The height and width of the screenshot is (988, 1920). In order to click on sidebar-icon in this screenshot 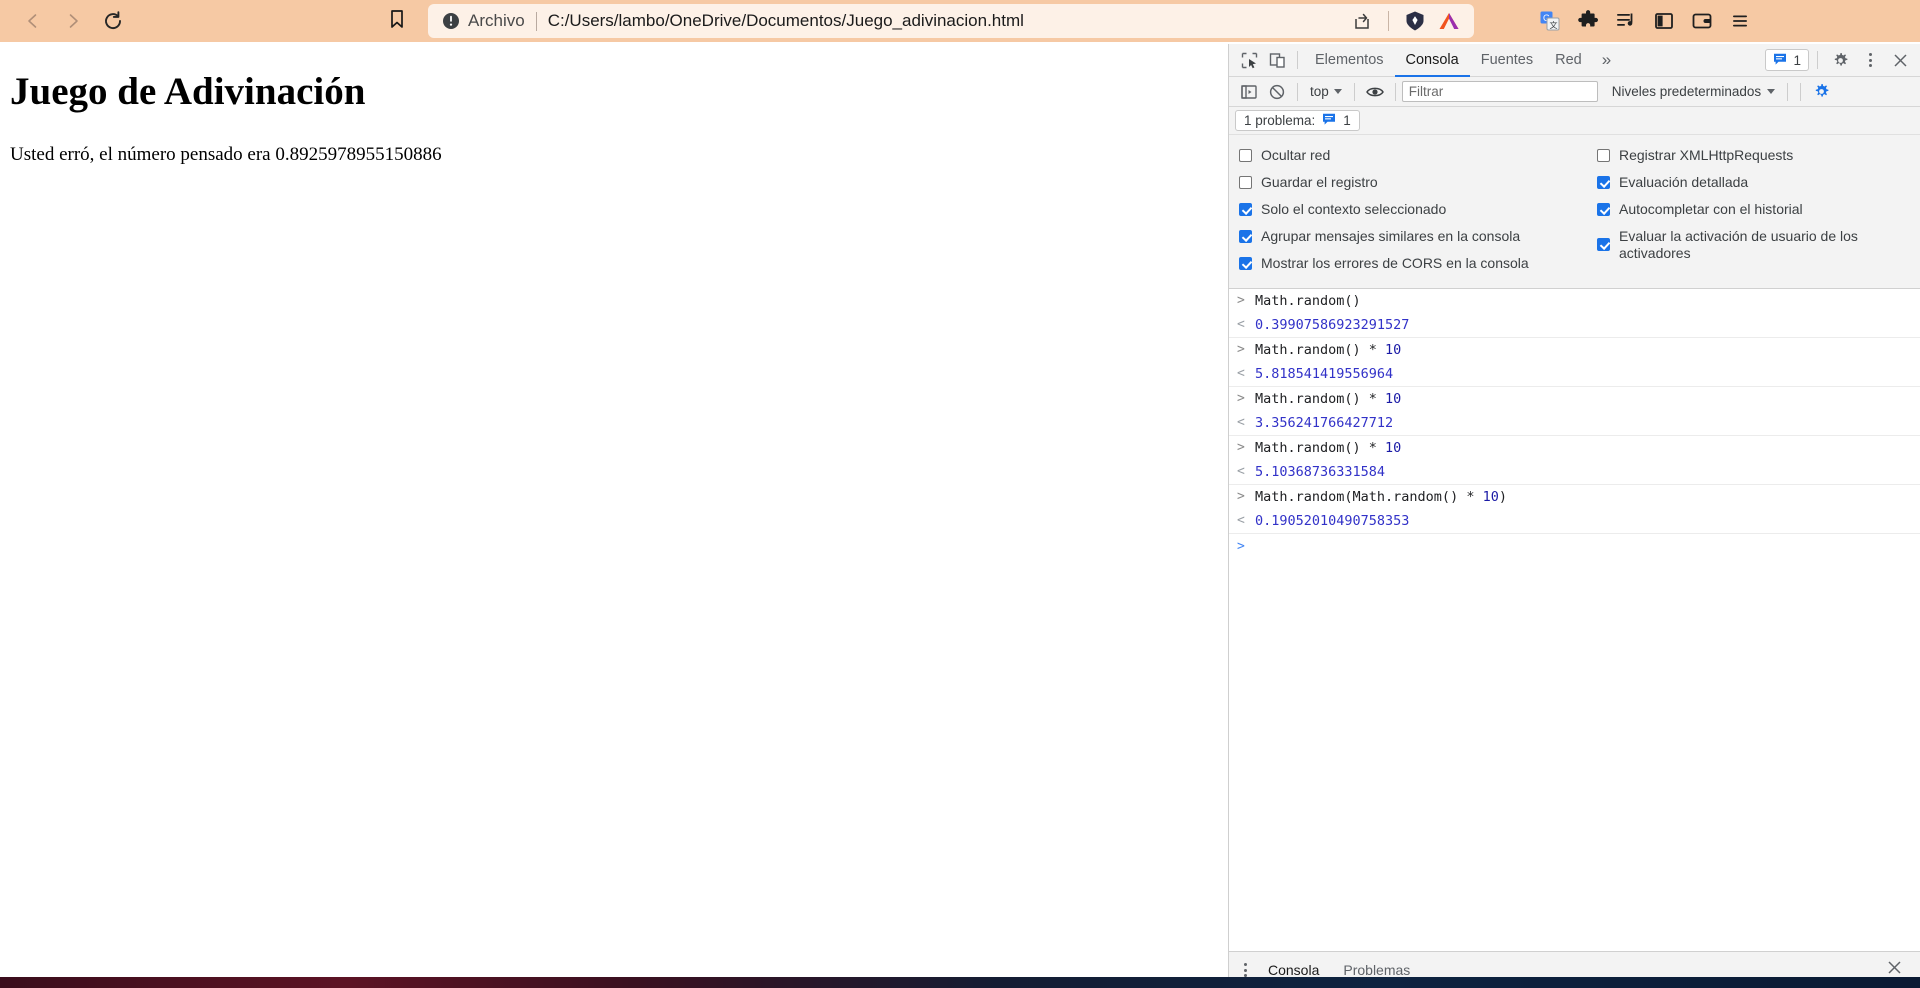, I will do `click(1664, 21)`.